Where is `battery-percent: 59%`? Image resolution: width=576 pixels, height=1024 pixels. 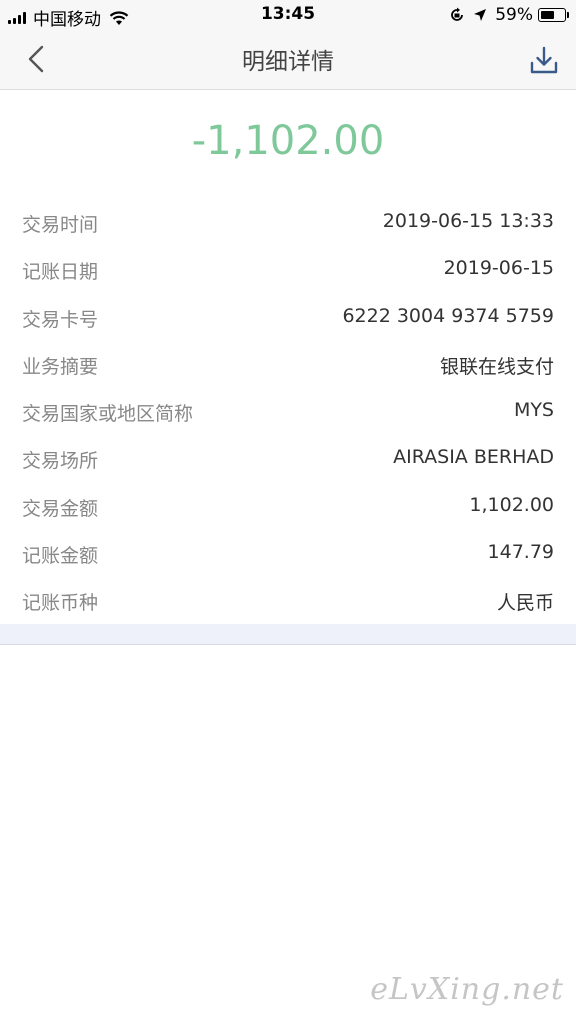 battery-percent: 59% is located at coordinates (514, 15).